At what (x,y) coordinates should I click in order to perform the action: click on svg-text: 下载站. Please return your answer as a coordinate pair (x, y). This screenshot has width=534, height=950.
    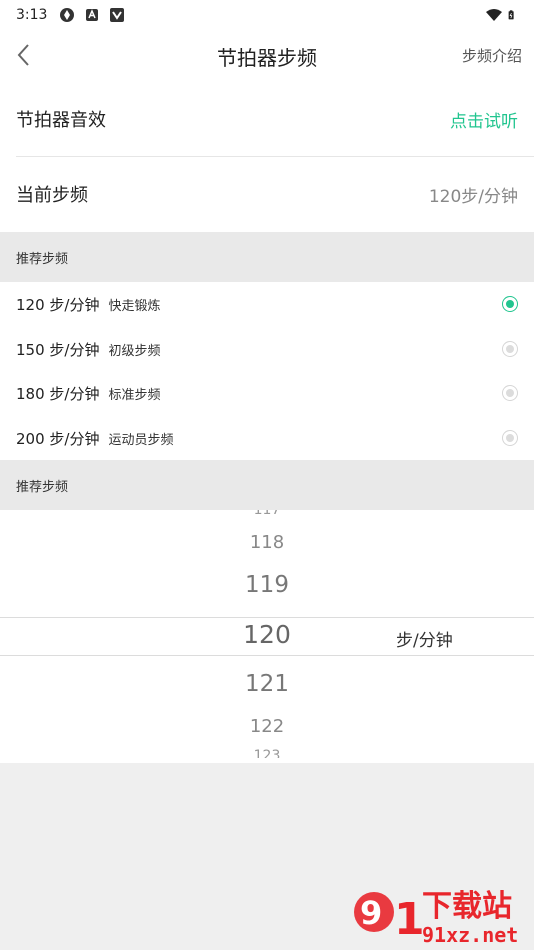
    Looking at the image, I should click on (467, 906).